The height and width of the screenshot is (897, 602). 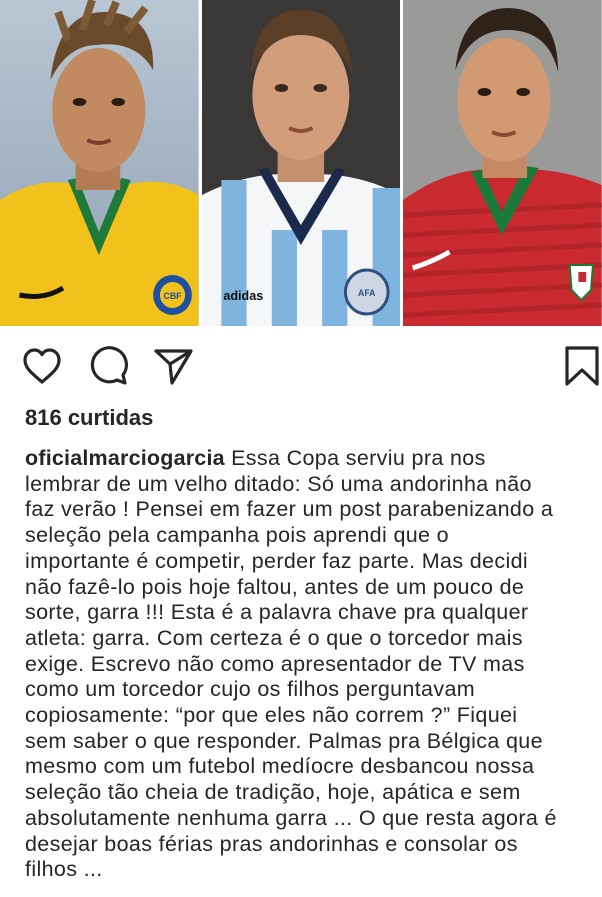 What do you see at coordinates (502, 163) in the screenshot?
I see `player-photo-portugal` at bounding box center [502, 163].